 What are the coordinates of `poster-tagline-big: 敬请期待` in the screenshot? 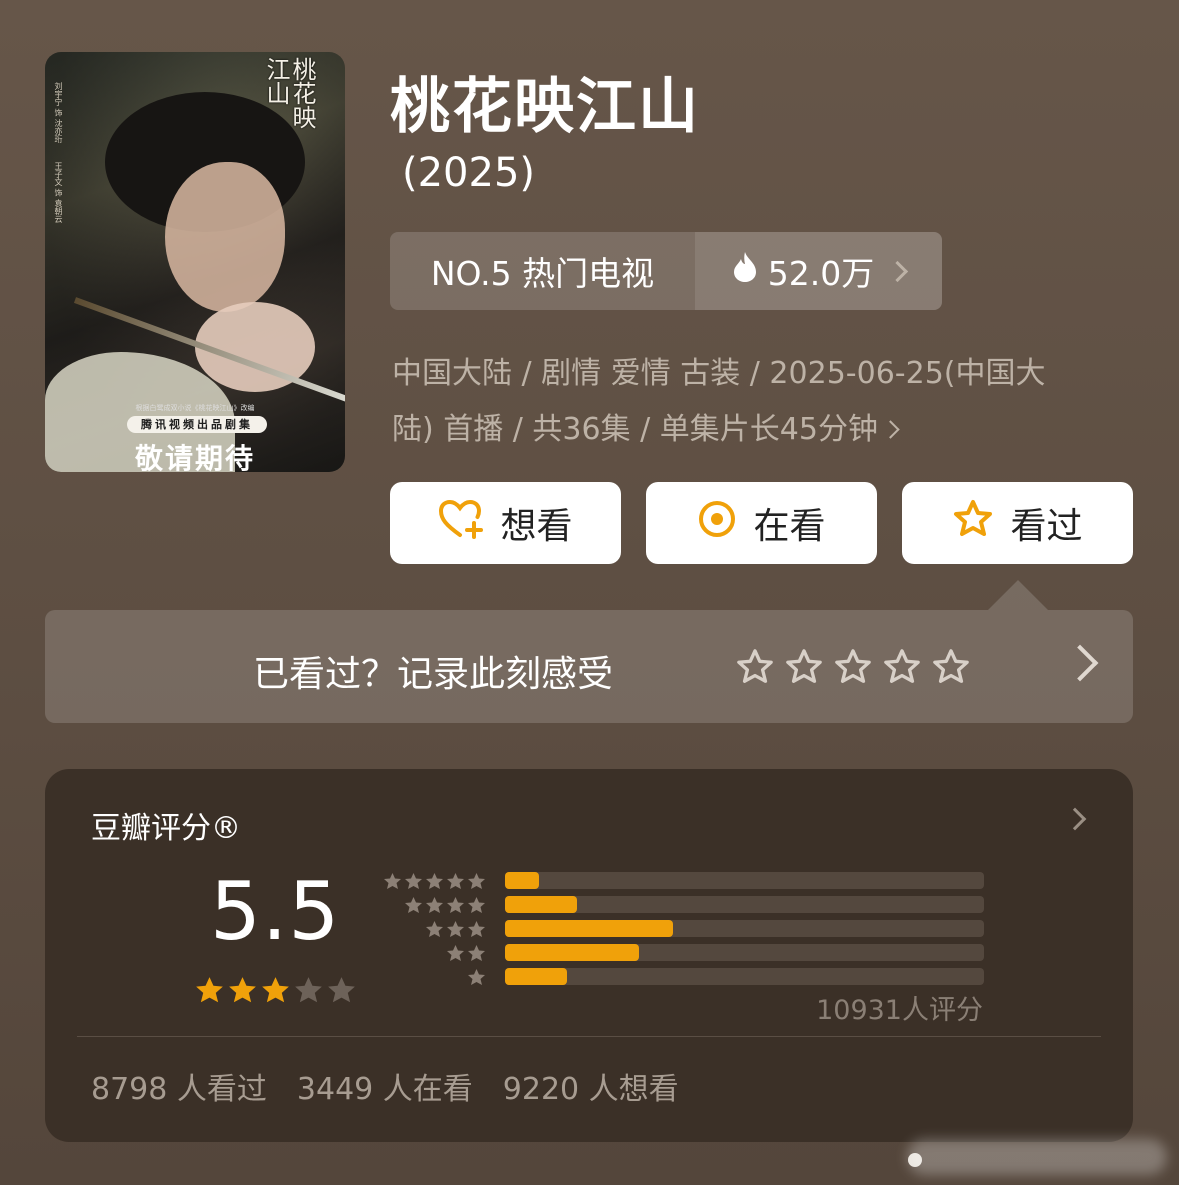 It's located at (194, 457).